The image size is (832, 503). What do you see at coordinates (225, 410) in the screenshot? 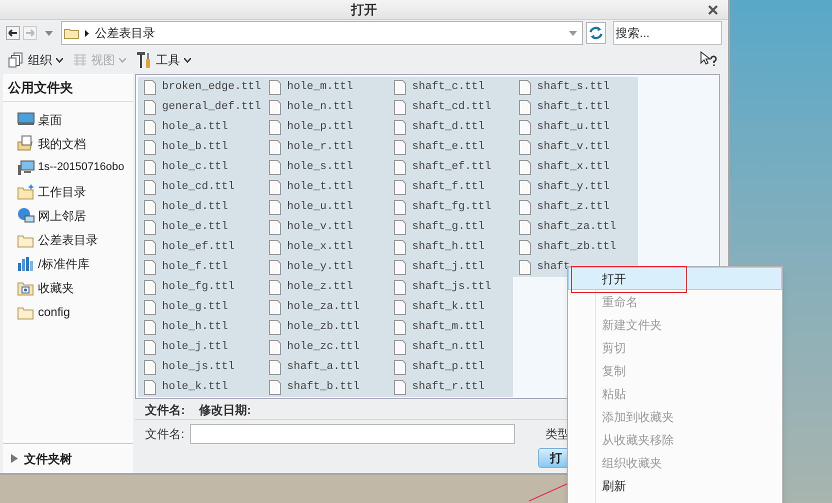
I see `detail-label: 修改日期:` at bounding box center [225, 410].